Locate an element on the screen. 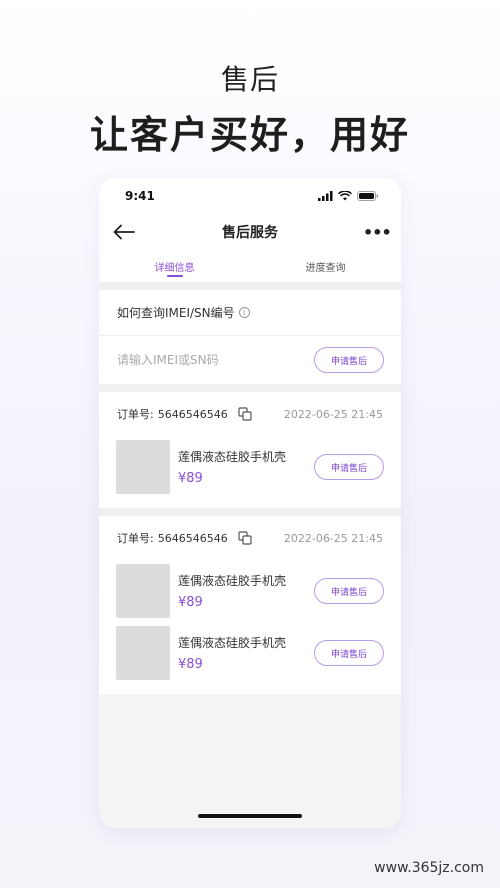  header-area: 9:41 售后服务 ••• 详细信息 进度查询 is located at coordinates (250, 230).